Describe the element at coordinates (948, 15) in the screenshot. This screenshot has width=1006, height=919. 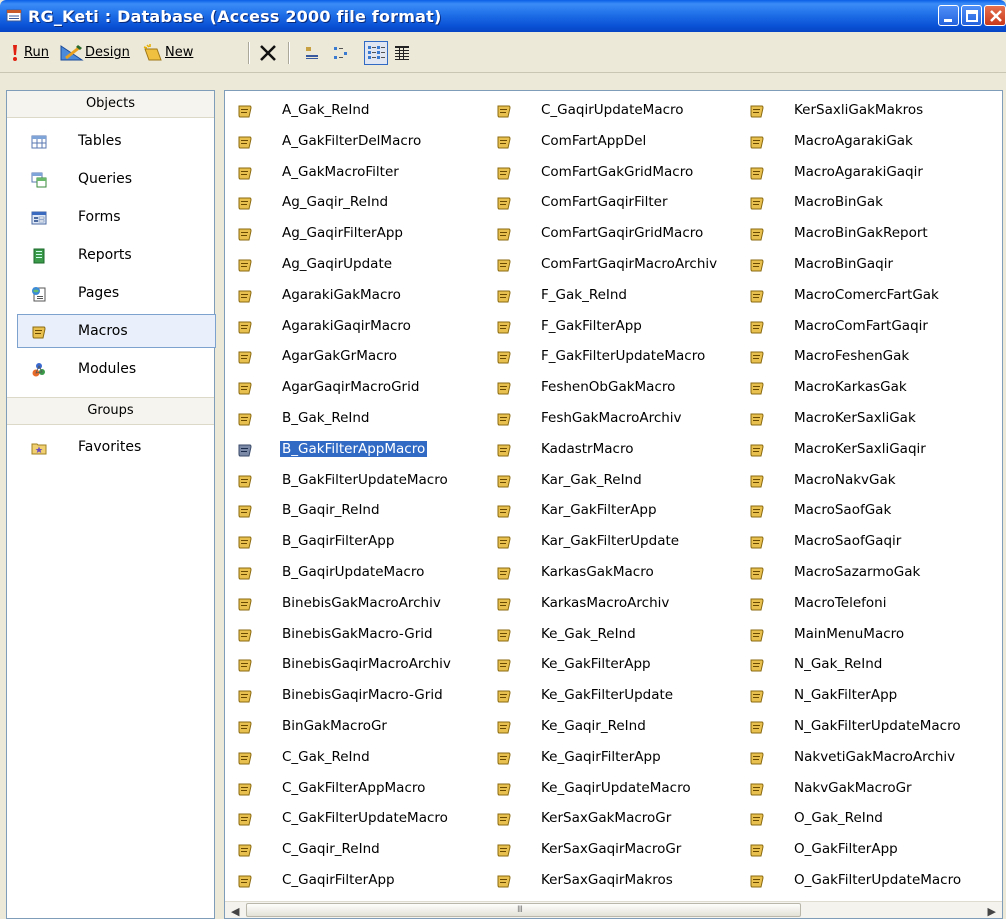
I see `minimize-button` at that location.